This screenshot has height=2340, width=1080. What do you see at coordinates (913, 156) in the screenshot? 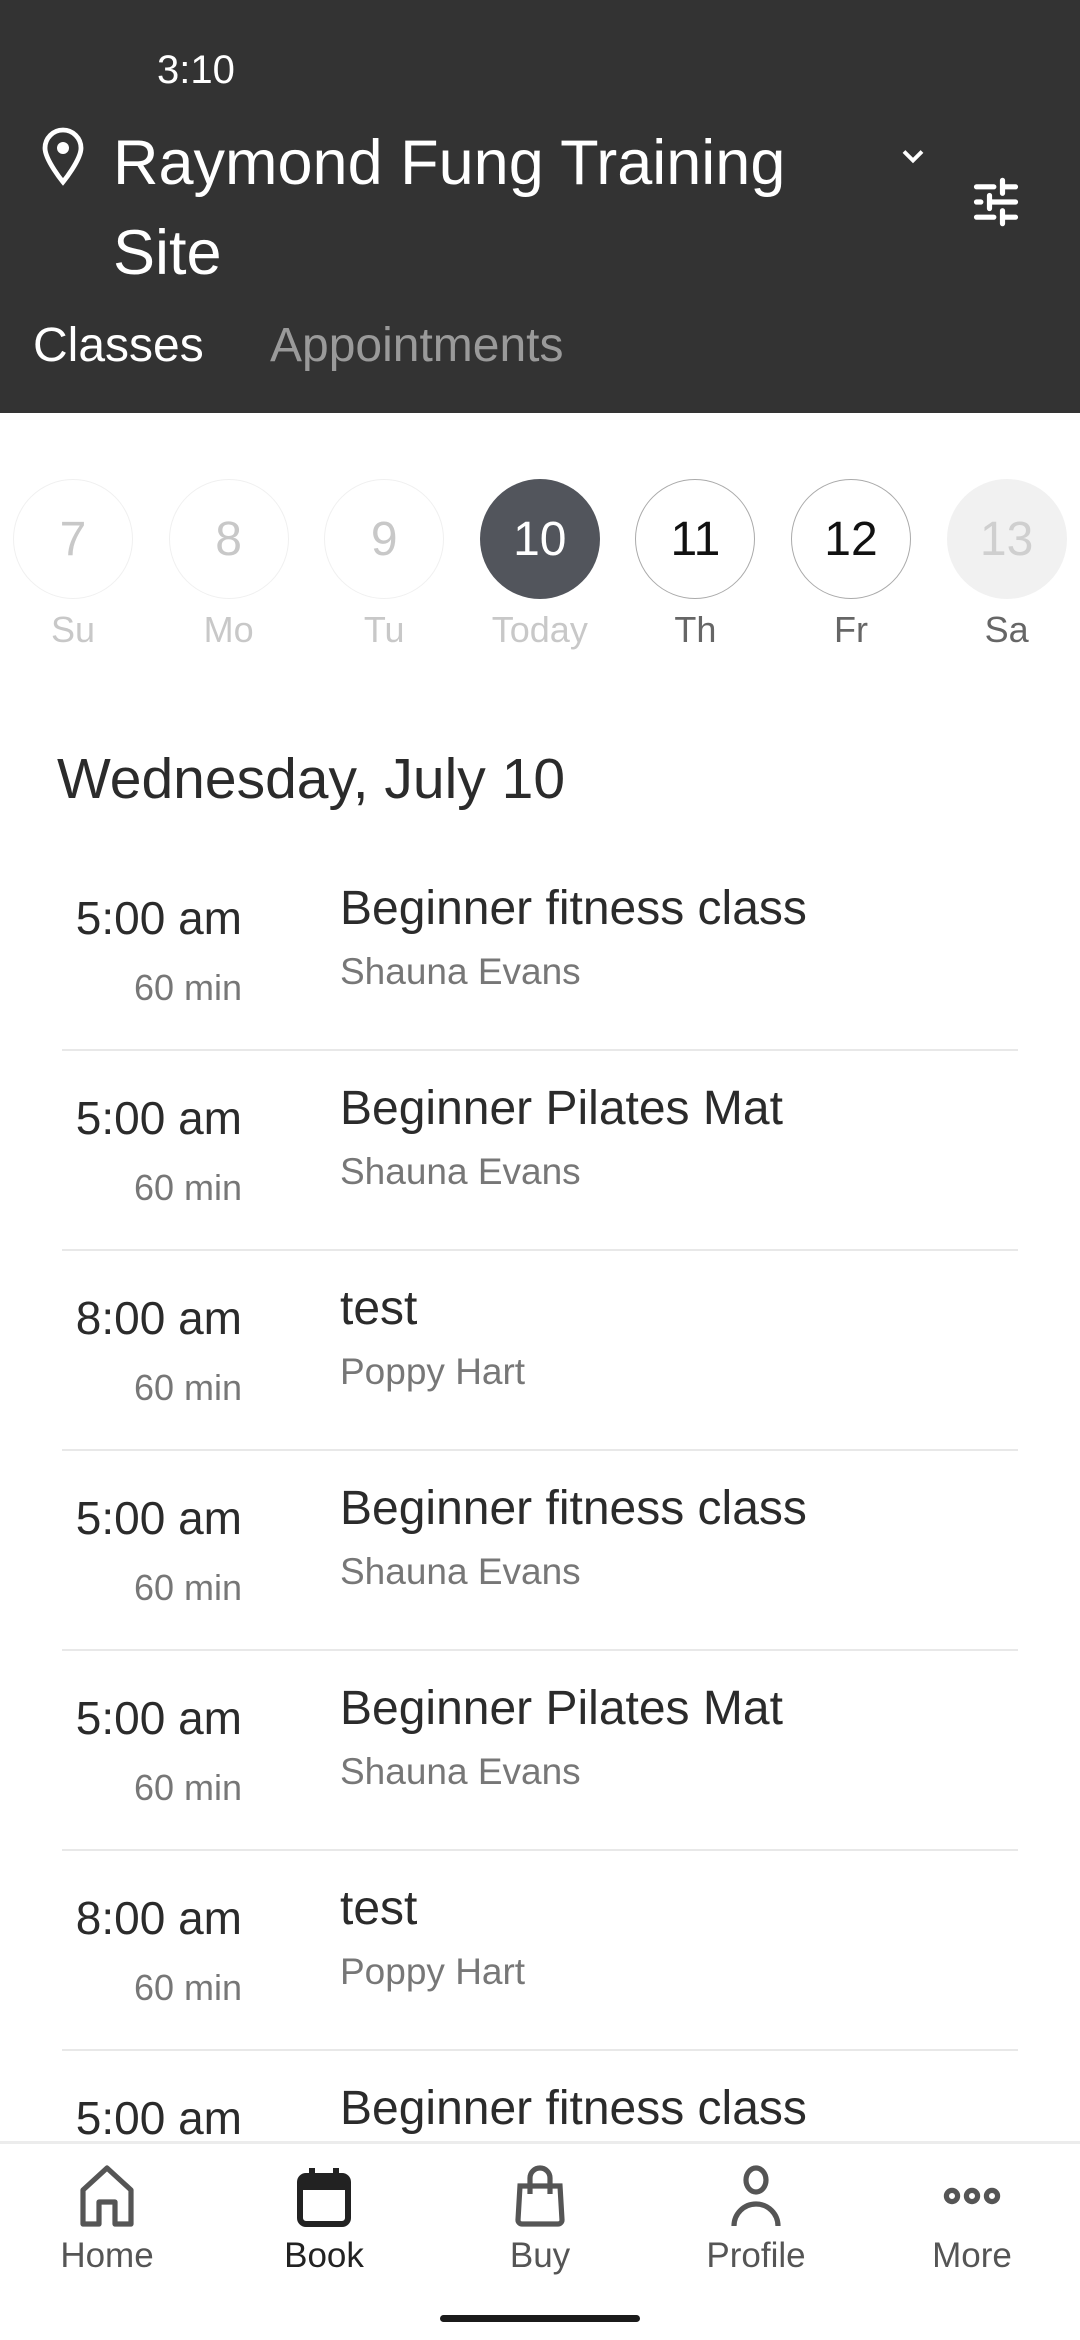
I see `chevron-down-icon` at bounding box center [913, 156].